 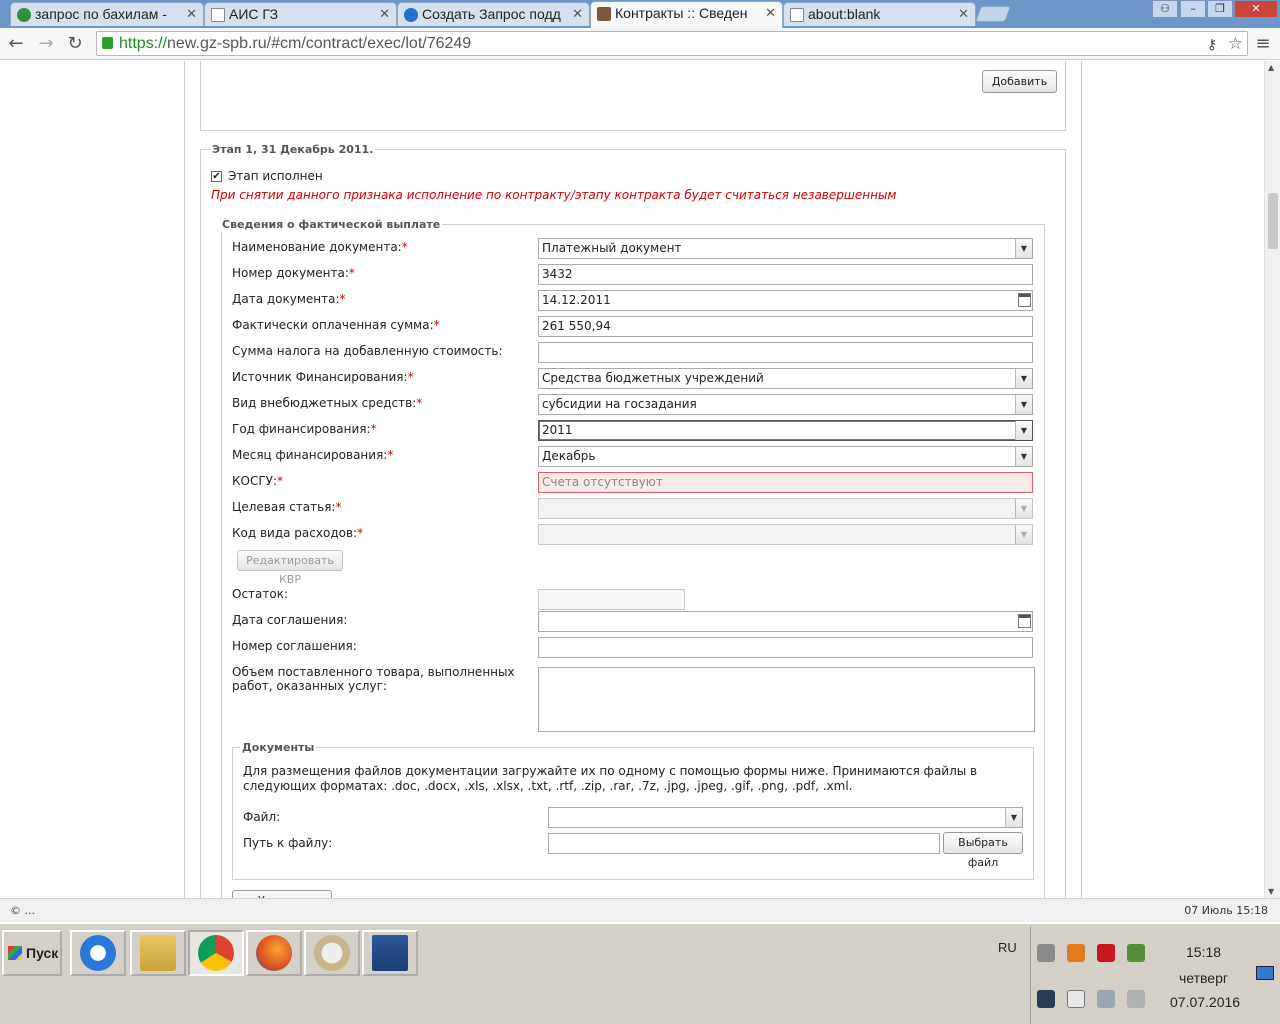 What do you see at coordinates (1256, 9) in the screenshot?
I see `close-window-button: ✕` at bounding box center [1256, 9].